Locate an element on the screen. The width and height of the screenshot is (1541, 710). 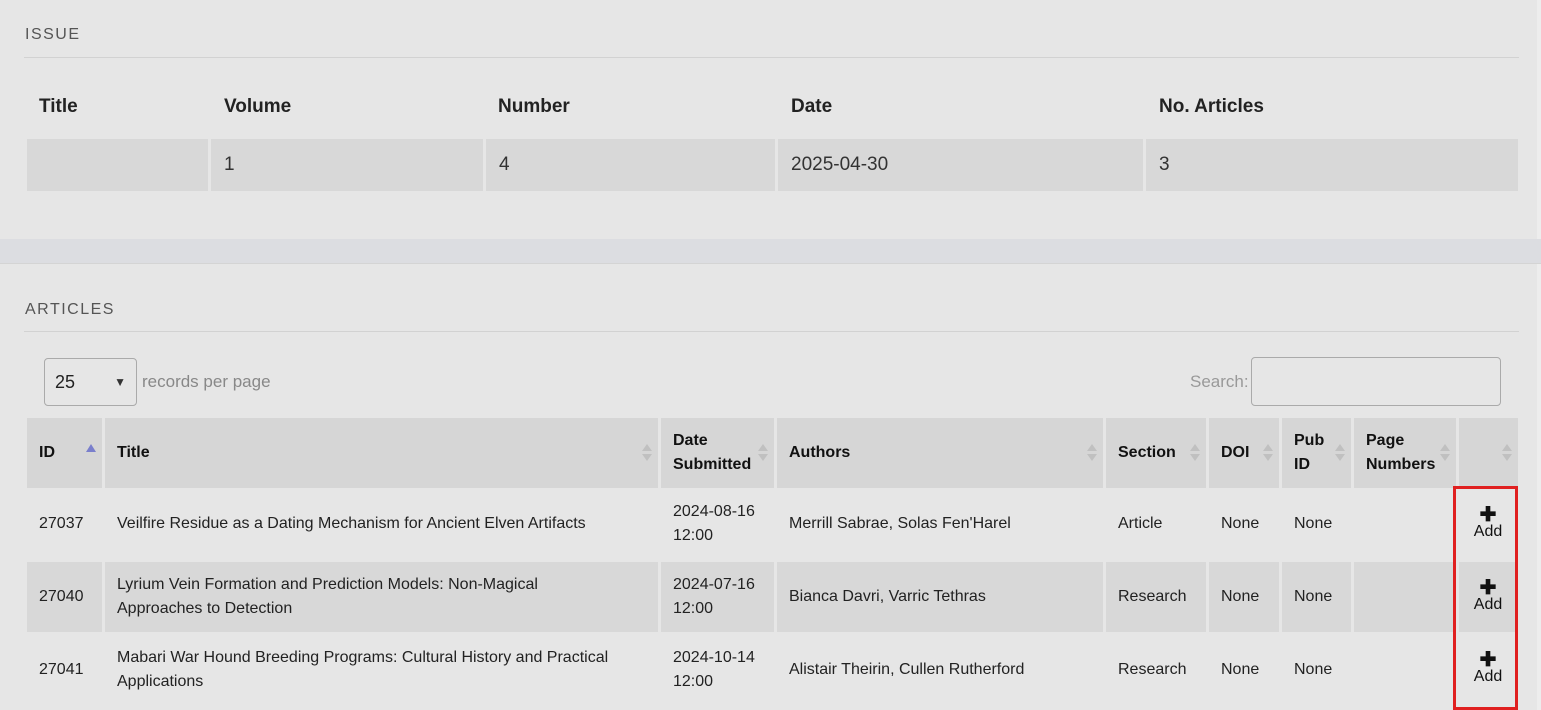
cell-date: 2024-08-16 12:00 is located at coordinates (714, 523).